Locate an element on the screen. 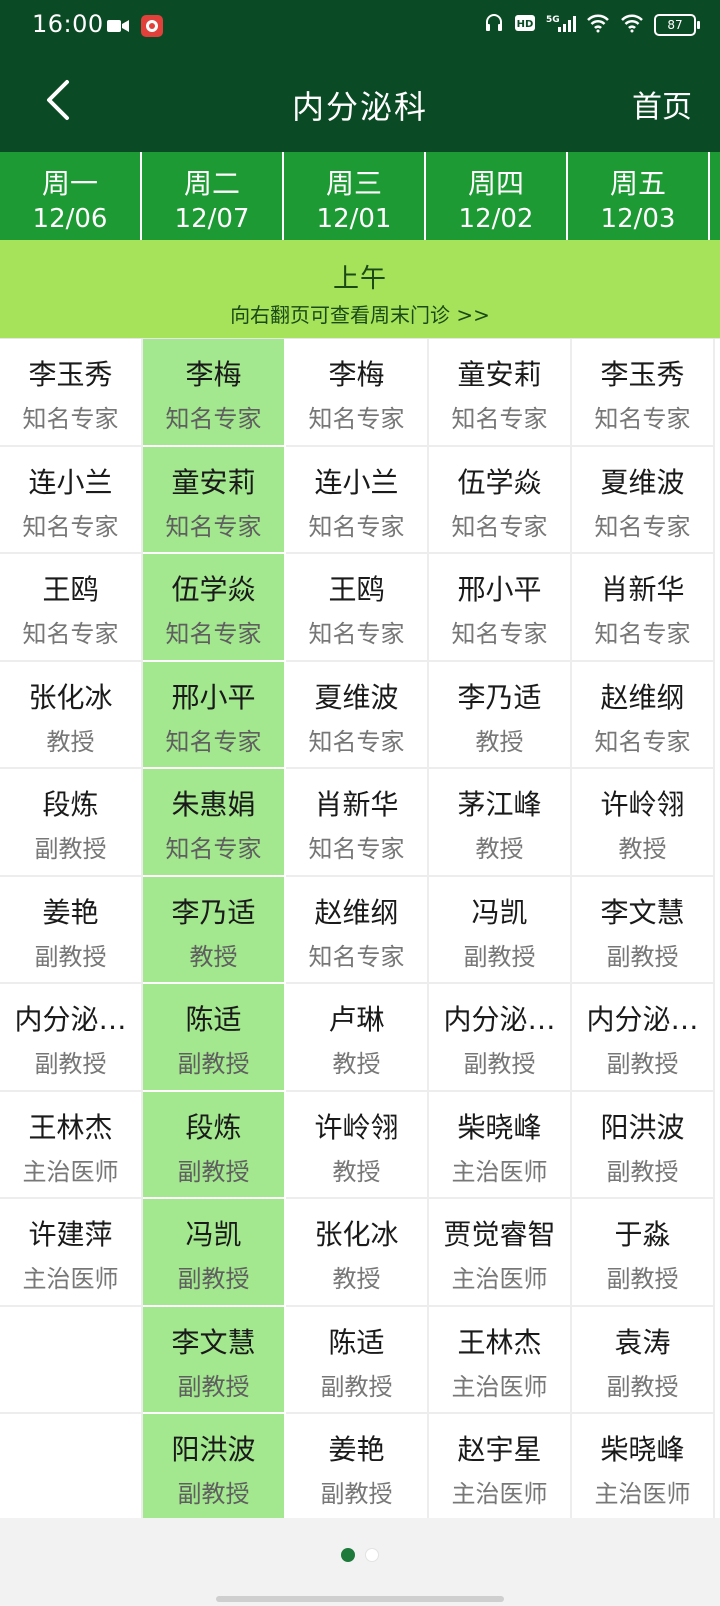 The height and width of the screenshot is (1606, 720). day-date: 12/02 is located at coordinates (496, 219).